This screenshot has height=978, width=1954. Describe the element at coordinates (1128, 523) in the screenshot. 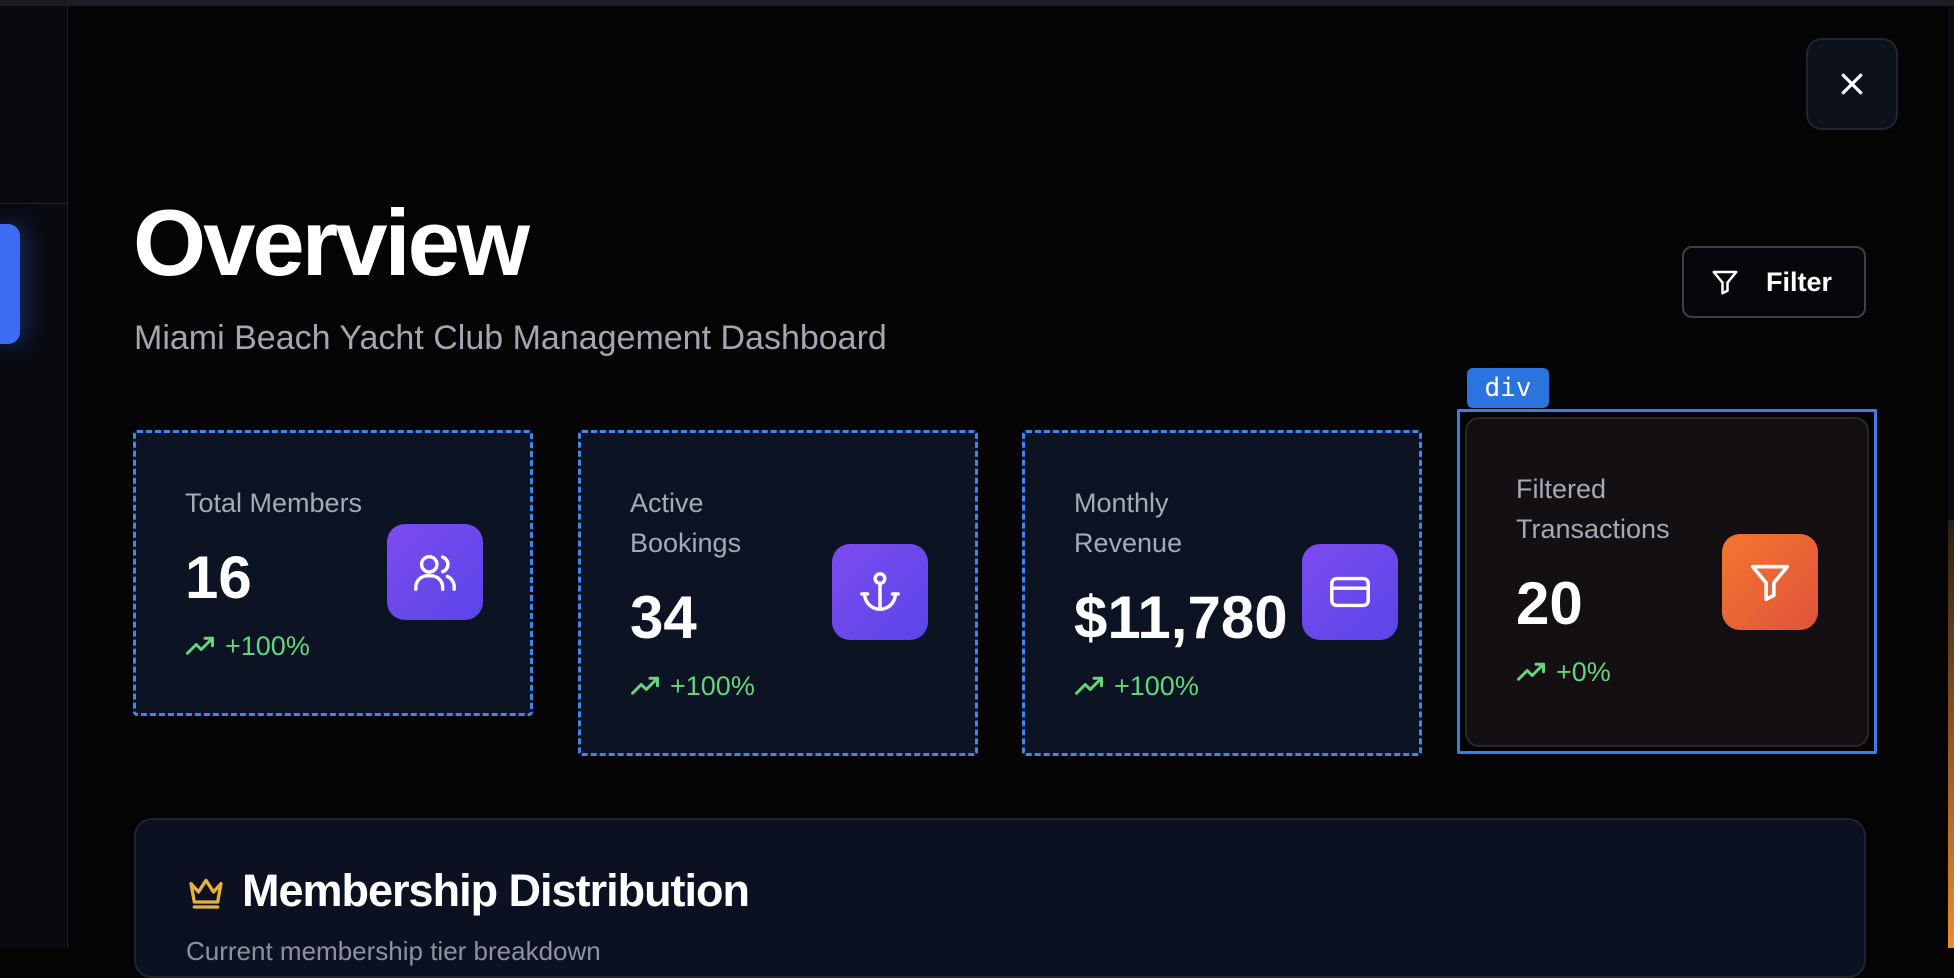

I see `stat-card-label-text: Monthly Revenue` at that location.